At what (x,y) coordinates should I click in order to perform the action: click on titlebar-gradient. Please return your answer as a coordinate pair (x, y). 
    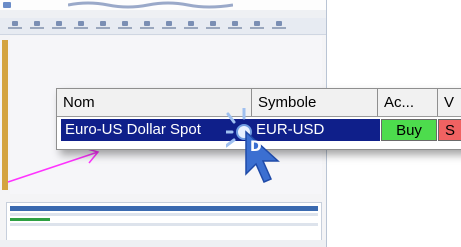
    Looking at the image, I should click on (150, 5).